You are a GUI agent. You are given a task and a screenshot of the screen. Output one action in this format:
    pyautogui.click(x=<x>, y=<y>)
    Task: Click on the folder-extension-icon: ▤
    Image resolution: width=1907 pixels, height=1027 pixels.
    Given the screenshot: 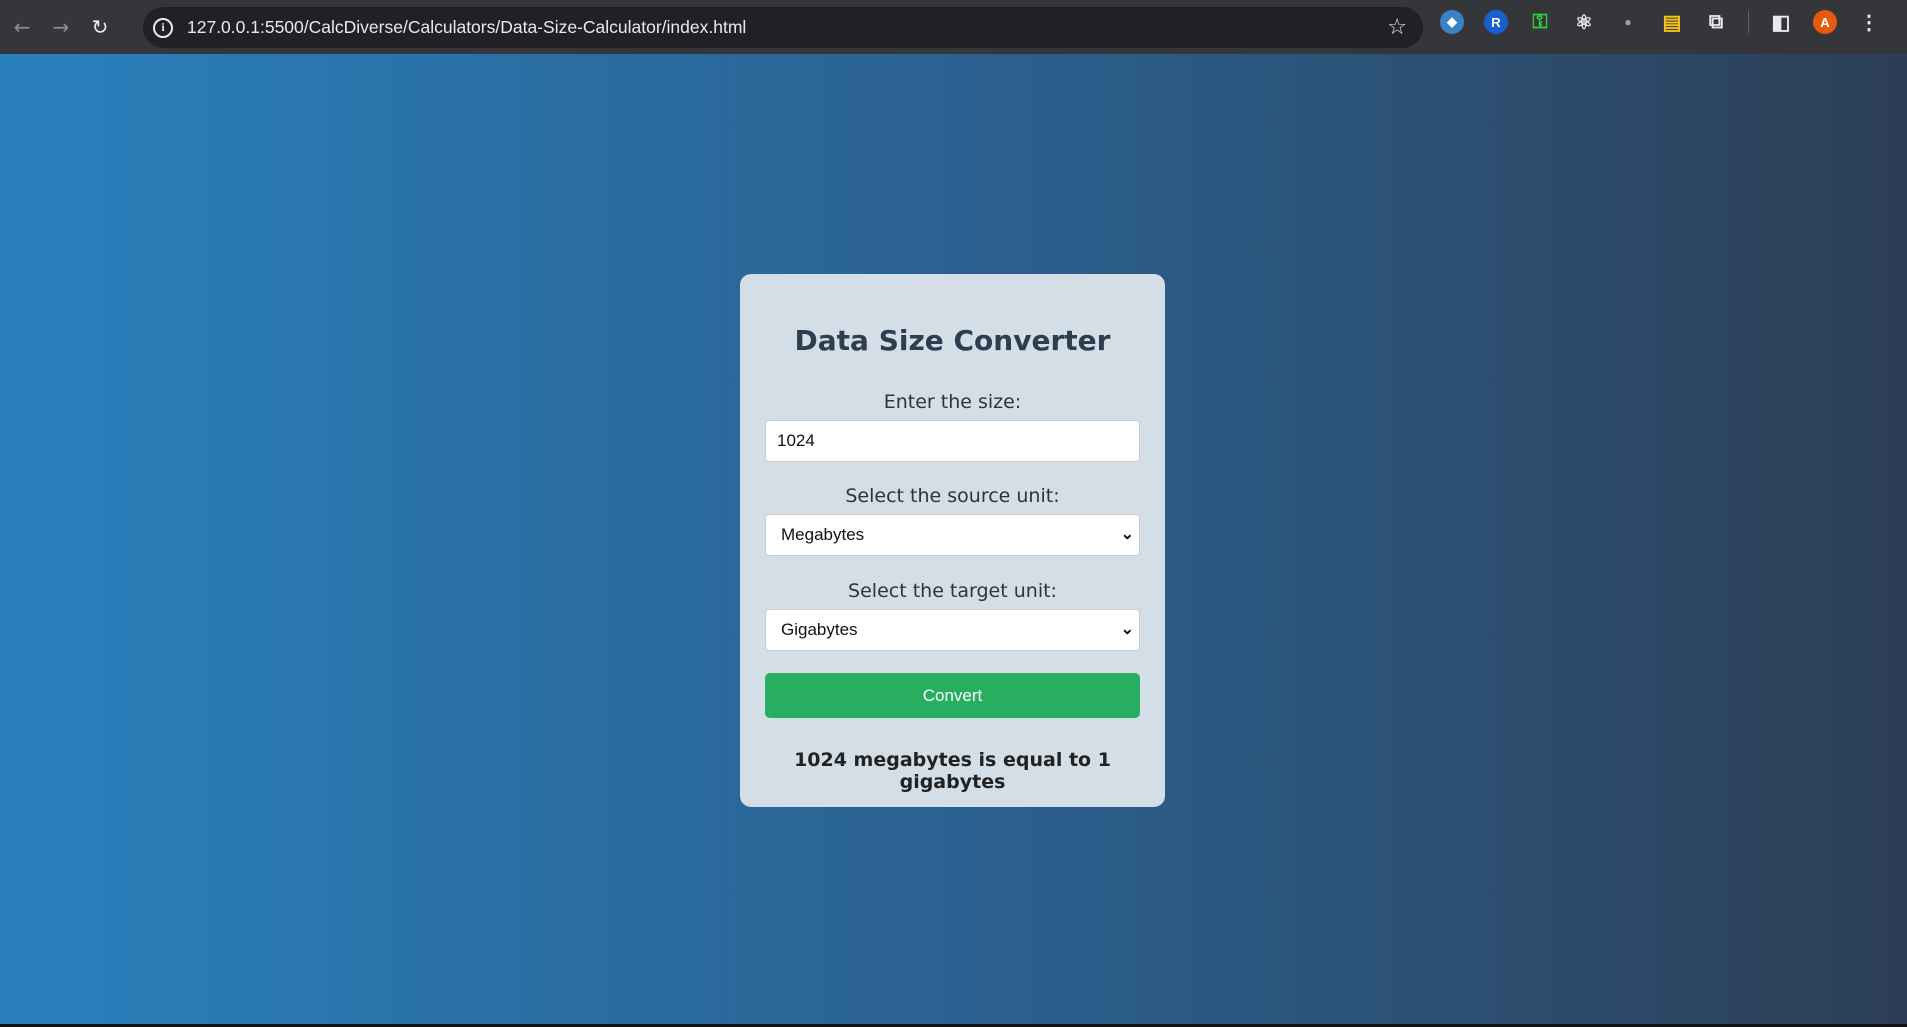 What is the action you would take?
    pyautogui.click(x=1672, y=22)
    